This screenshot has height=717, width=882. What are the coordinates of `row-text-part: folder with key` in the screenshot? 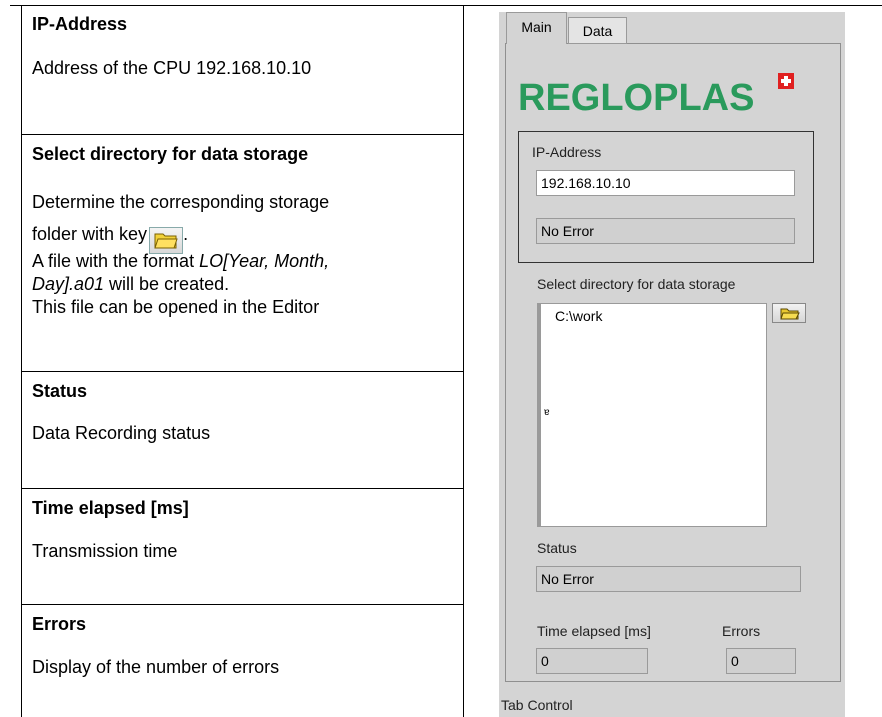 It's located at (90, 234).